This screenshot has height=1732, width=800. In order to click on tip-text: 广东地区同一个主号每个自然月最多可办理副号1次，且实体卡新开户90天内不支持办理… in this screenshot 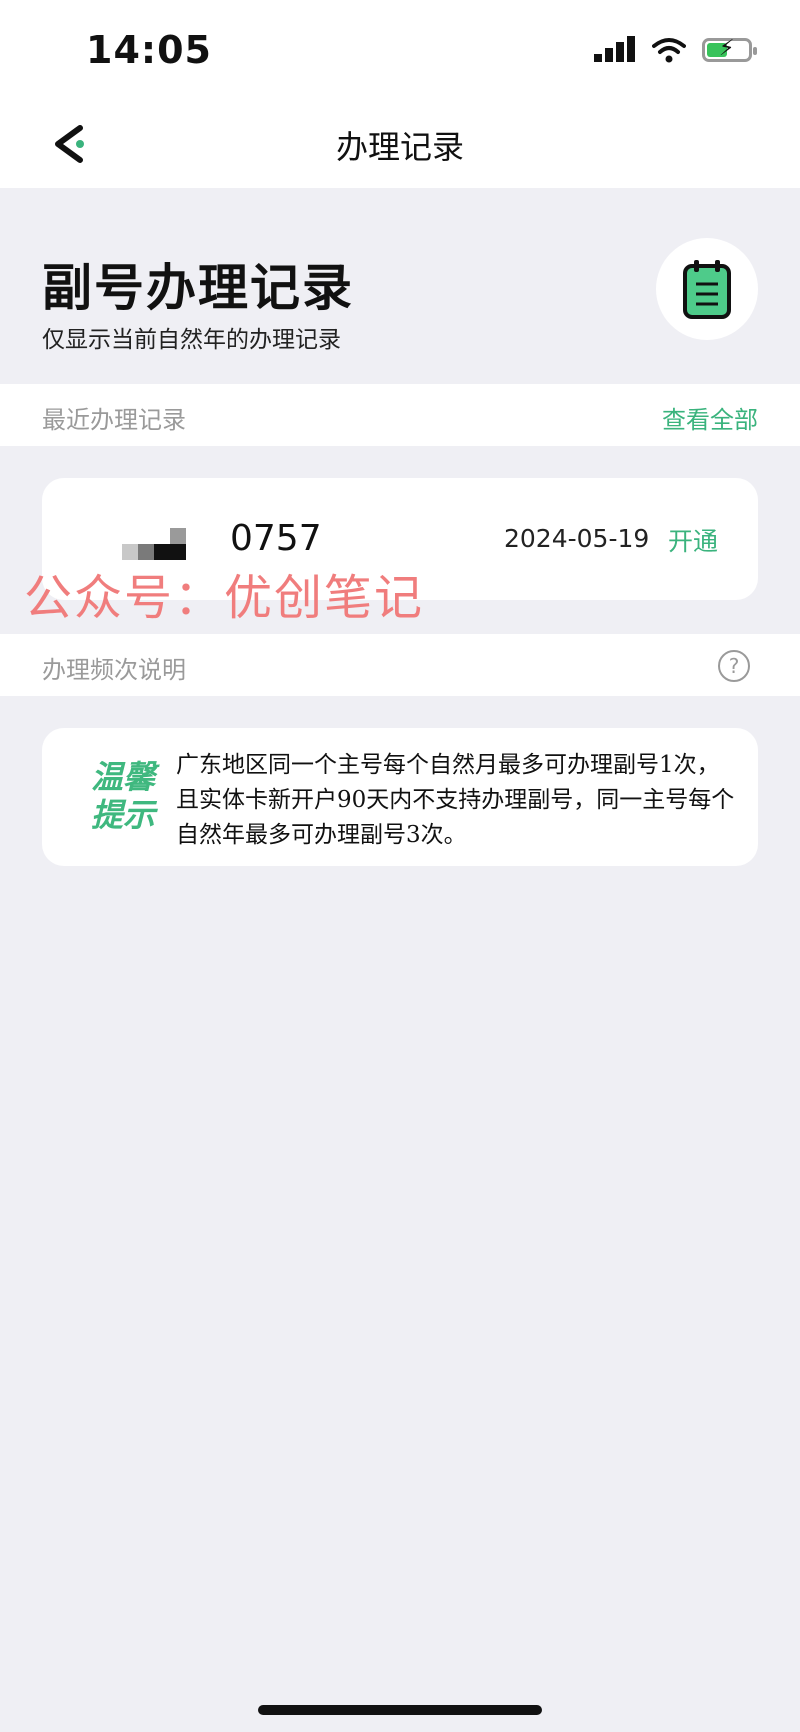, I will do `click(455, 800)`.